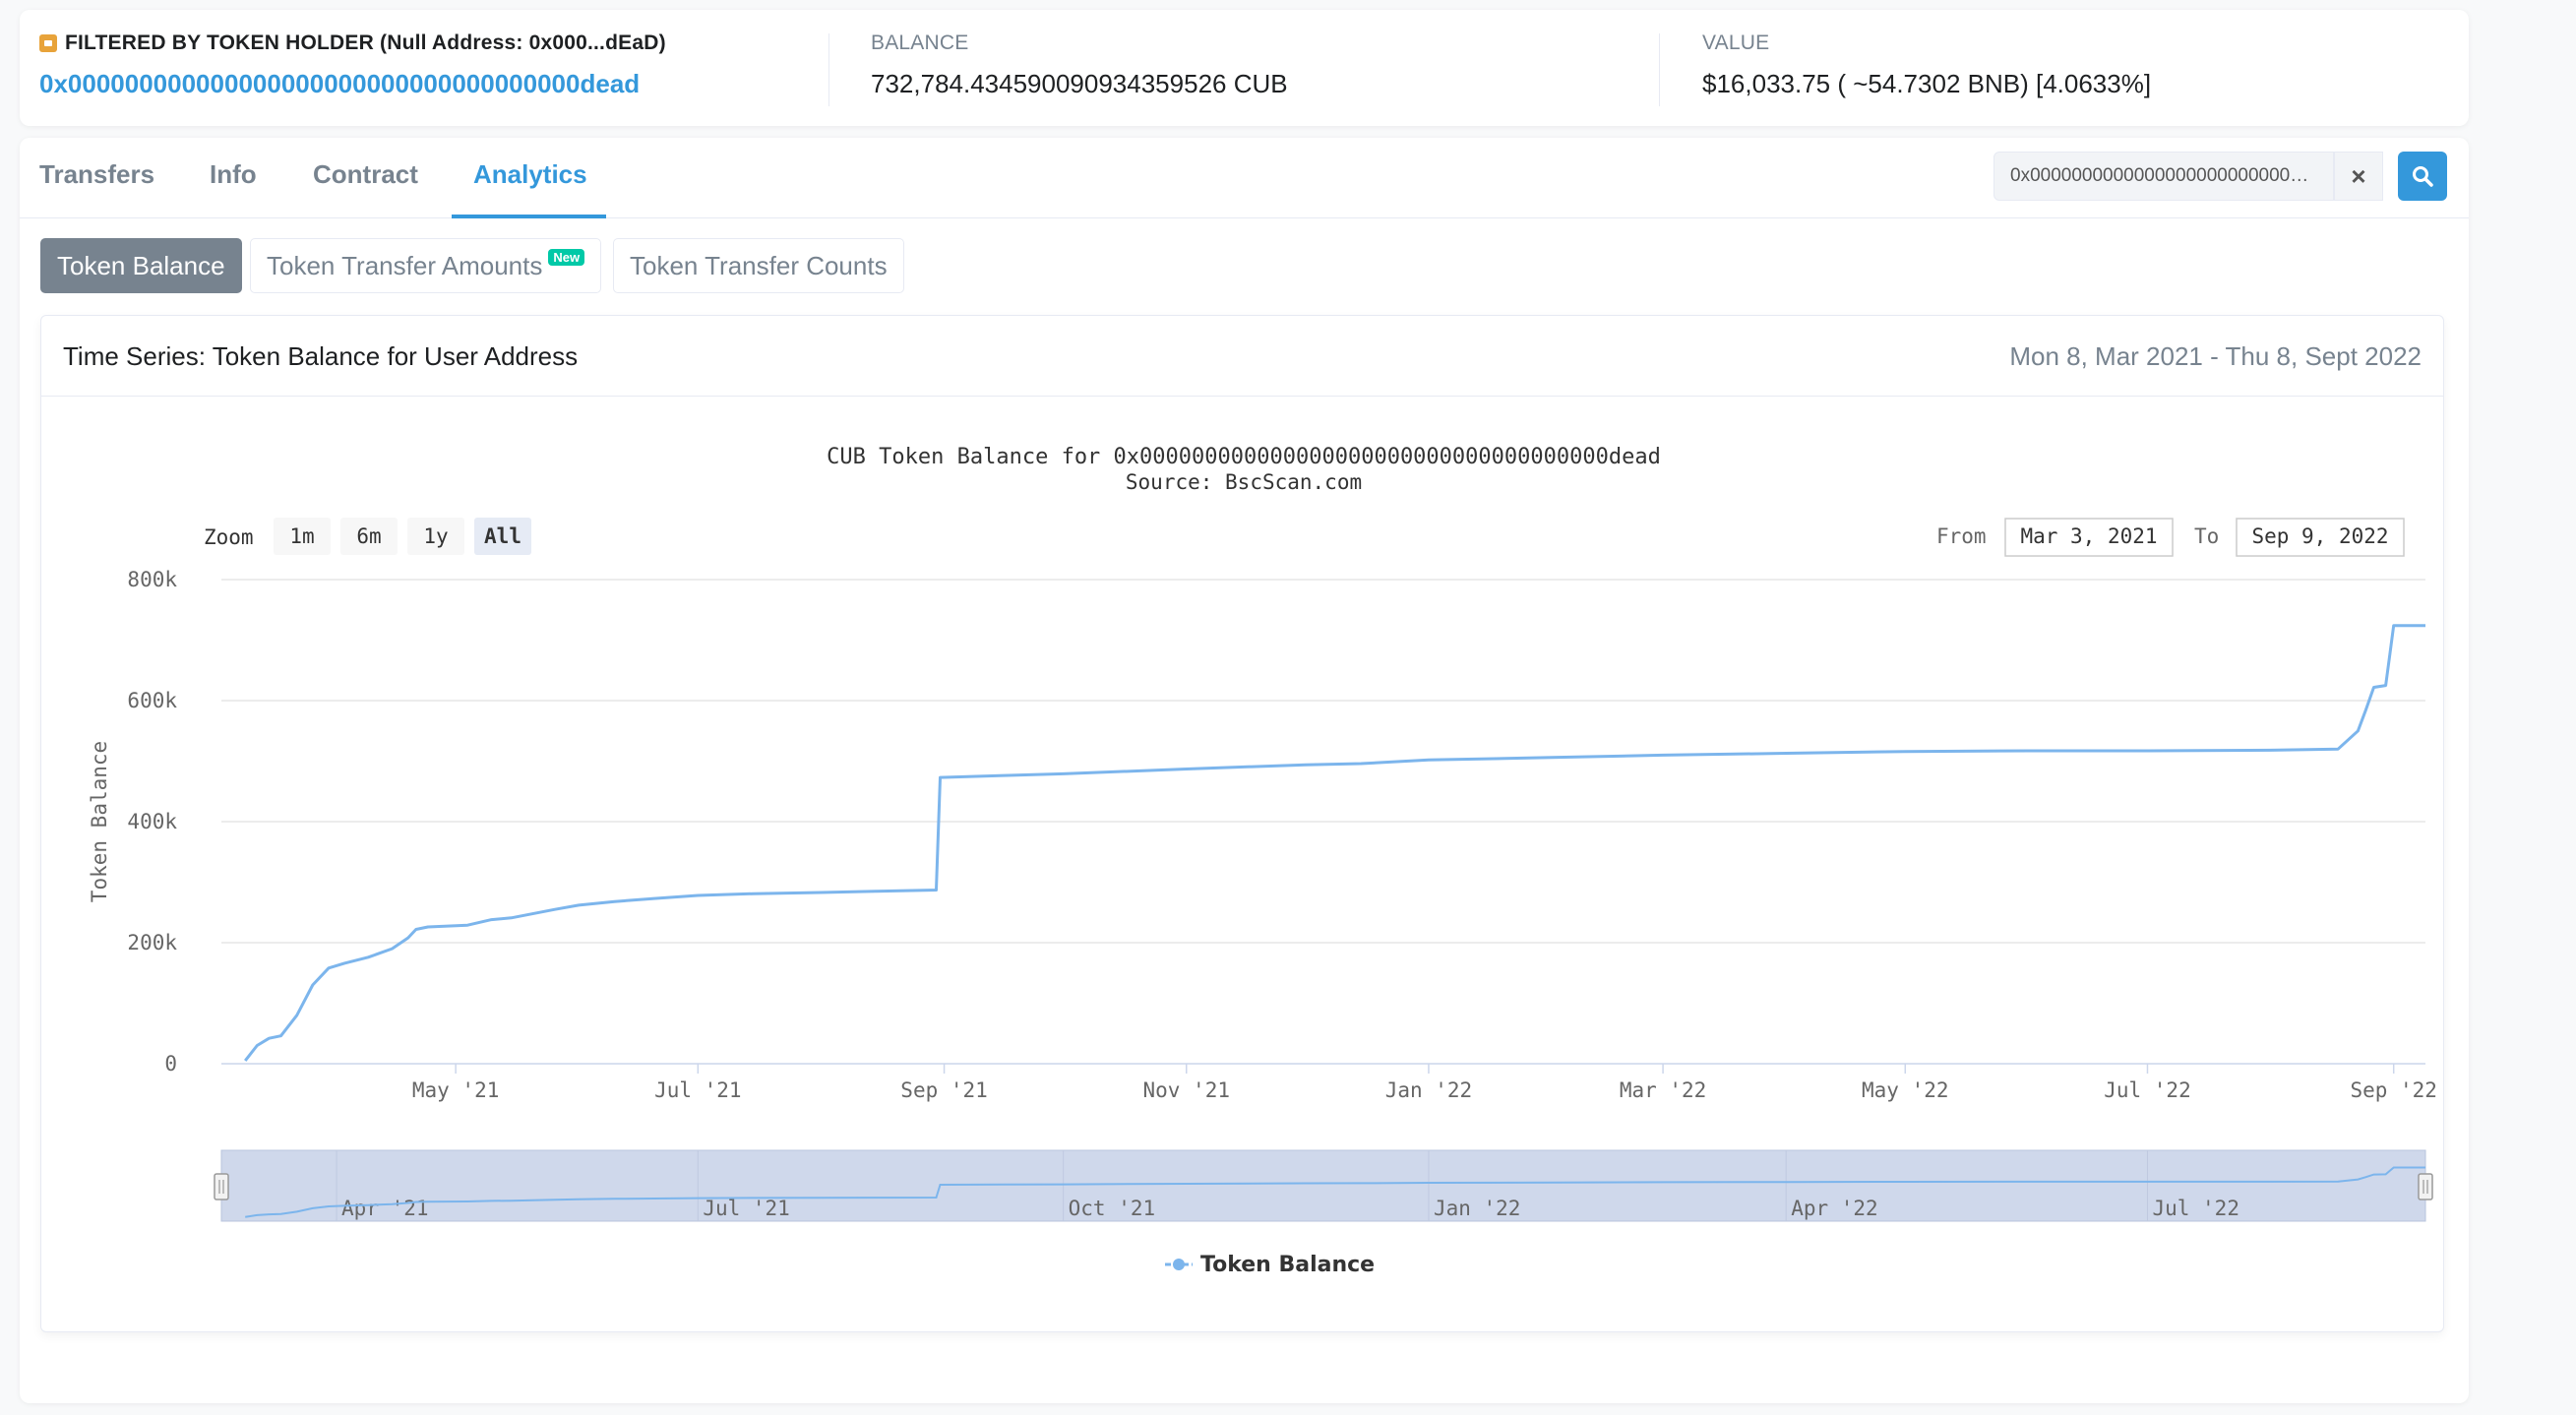 The height and width of the screenshot is (1415, 2576). Describe the element at coordinates (385, 1208) in the screenshot. I see `navigator-tick-label: Apr '21` at that location.